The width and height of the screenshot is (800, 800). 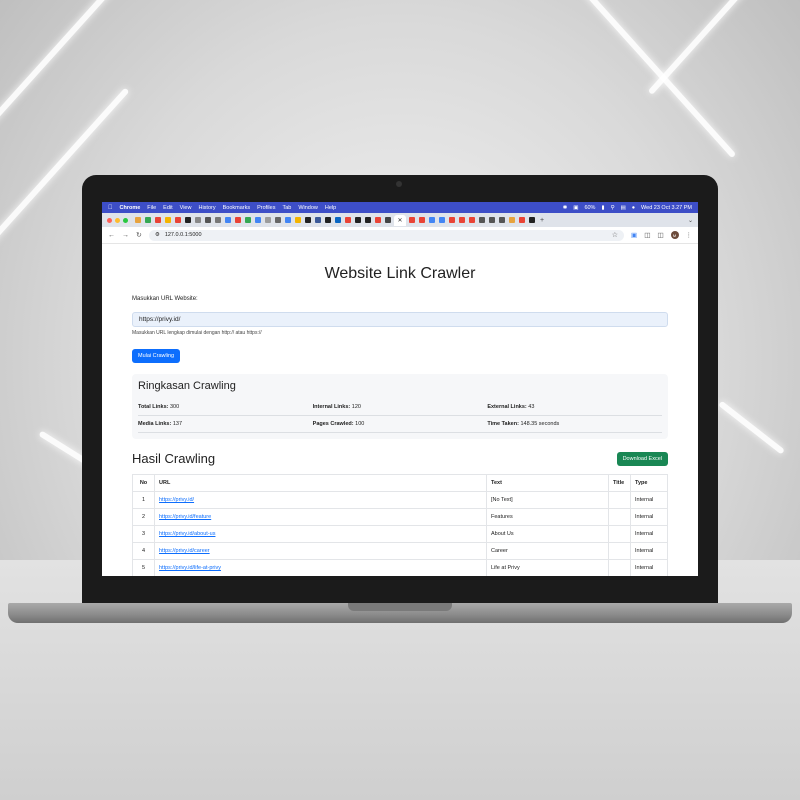 What do you see at coordinates (130, 208) in the screenshot?
I see `menubar-app-name: Chrome` at bounding box center [130, 208].